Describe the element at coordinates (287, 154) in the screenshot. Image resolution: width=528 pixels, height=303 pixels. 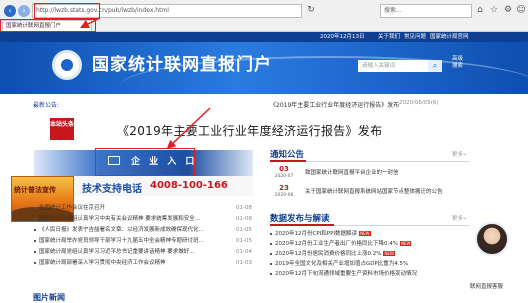
I see `announcements-title: 通知公告` at that location.